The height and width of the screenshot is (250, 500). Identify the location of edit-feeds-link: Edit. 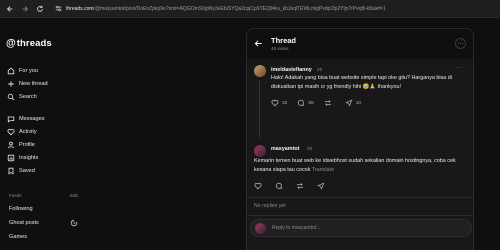
(74, 195).